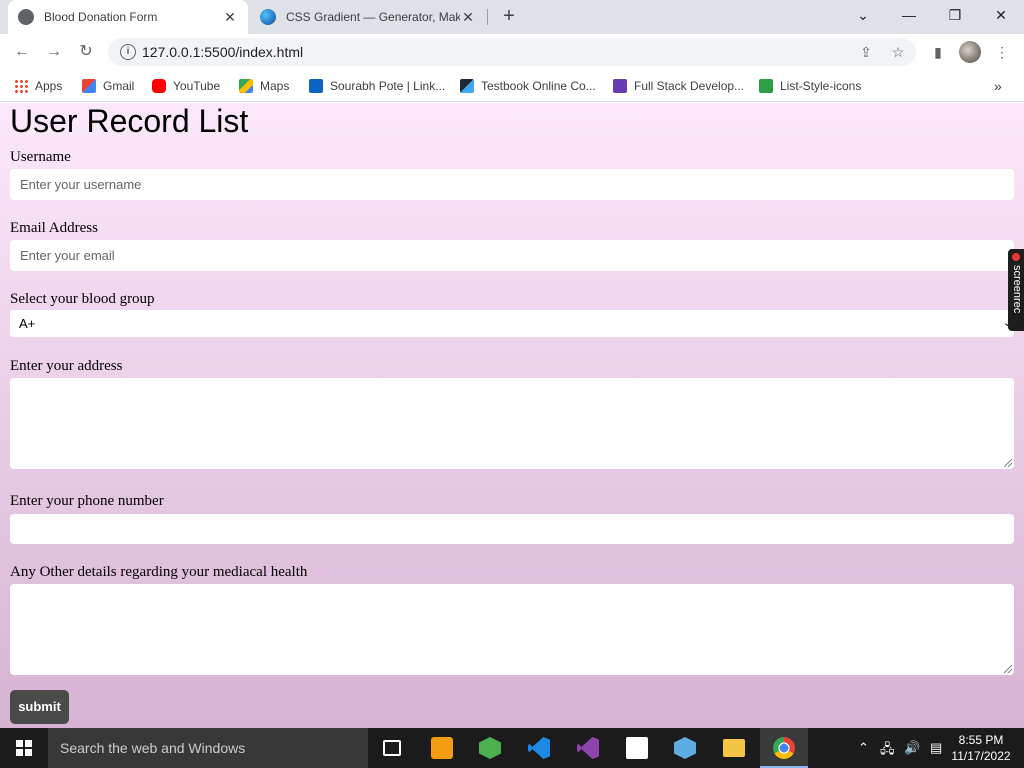 This screenshot has width=1024, height=768. I want to click on page-title: User Record List, so click(129, 121).